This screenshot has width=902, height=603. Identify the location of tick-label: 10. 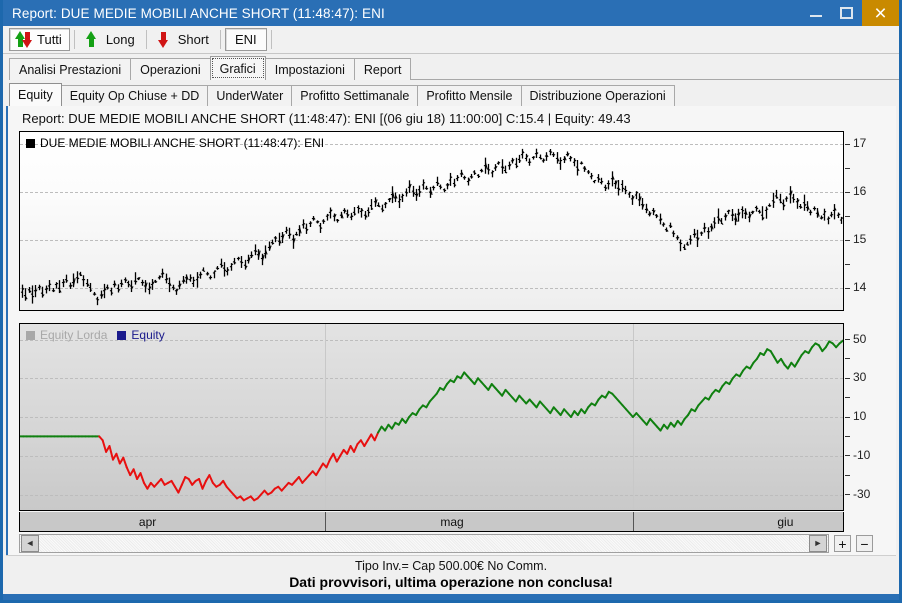
(860, 416).